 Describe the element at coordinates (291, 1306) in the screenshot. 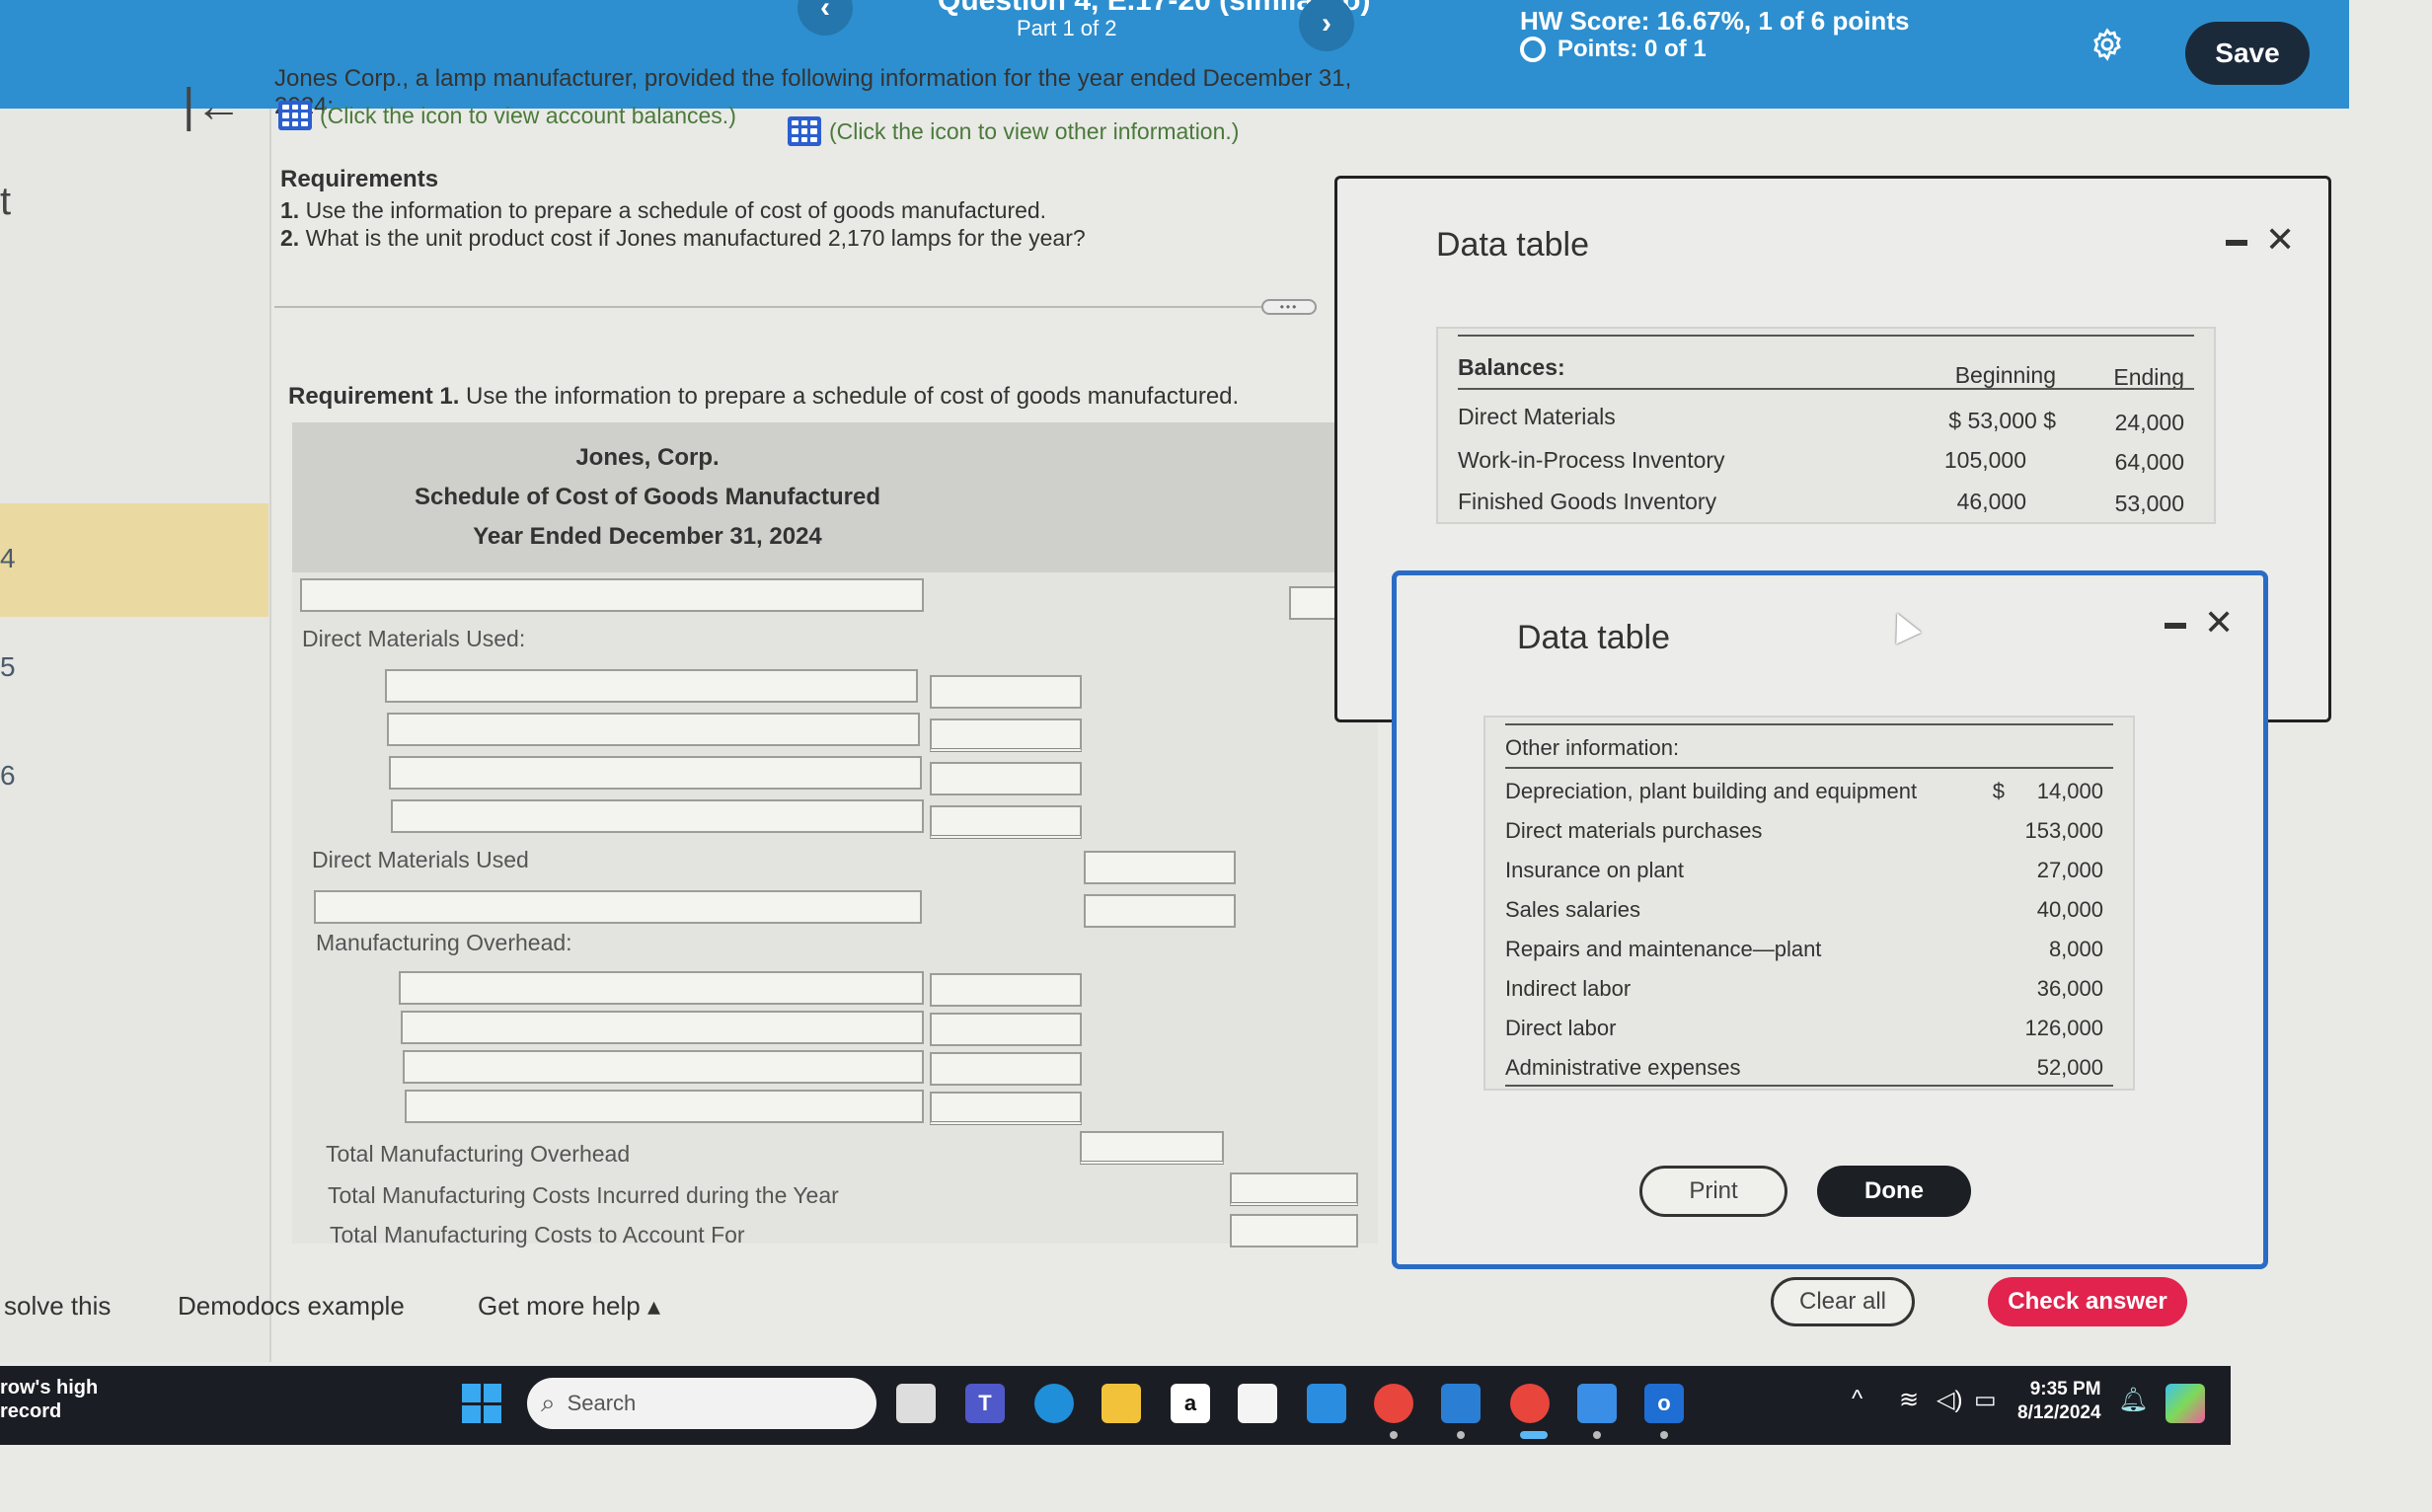

I see `help-demodocs-link: Demodocs example` at that location.